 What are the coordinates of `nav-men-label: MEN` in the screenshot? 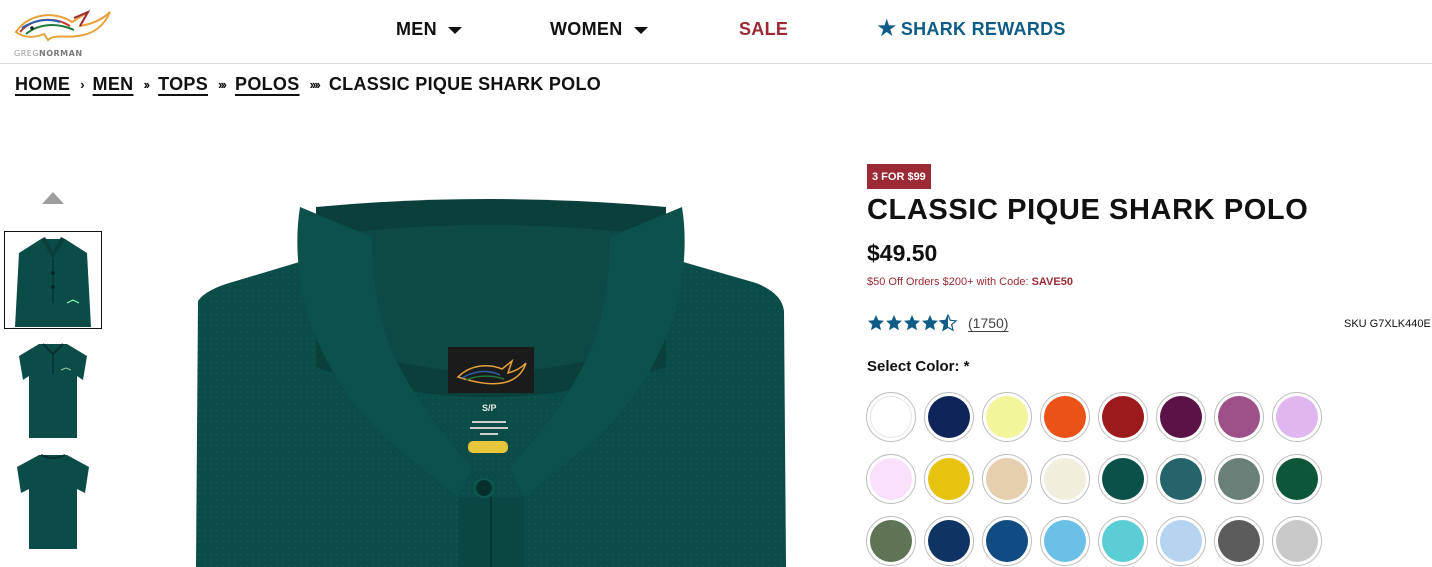 It's located at (416, 28).